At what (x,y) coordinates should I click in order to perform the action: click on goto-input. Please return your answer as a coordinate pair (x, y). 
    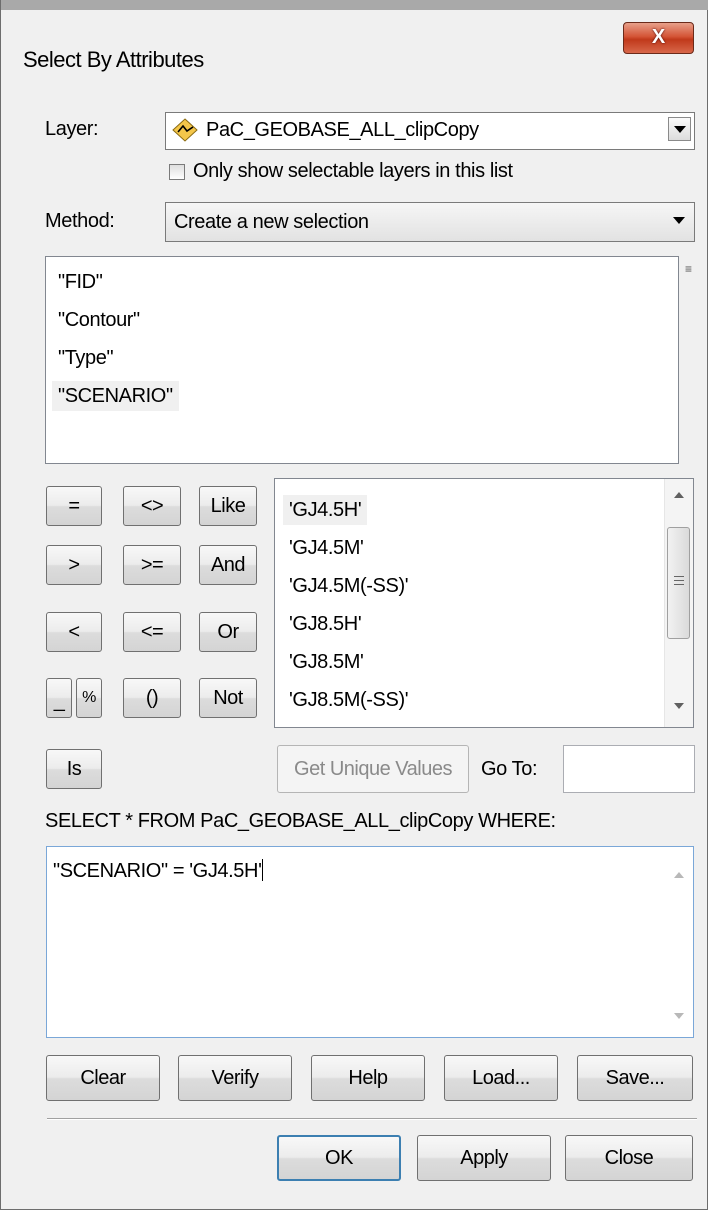
    Looking at the image, I should click on (629, 769).